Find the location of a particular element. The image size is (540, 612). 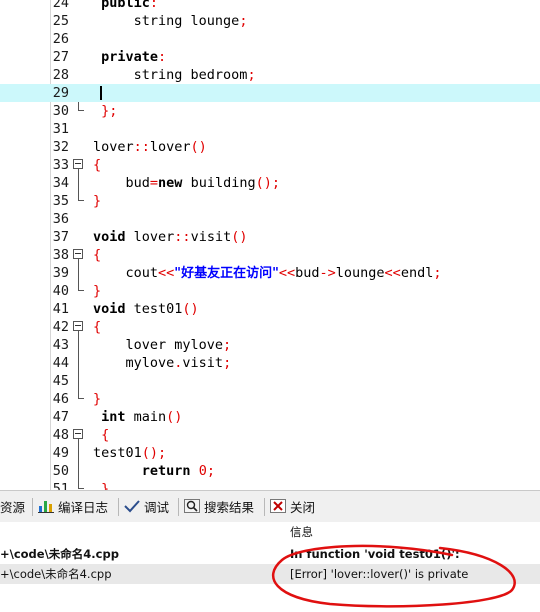

line-number: 51 is located at coordinates (60, 485).